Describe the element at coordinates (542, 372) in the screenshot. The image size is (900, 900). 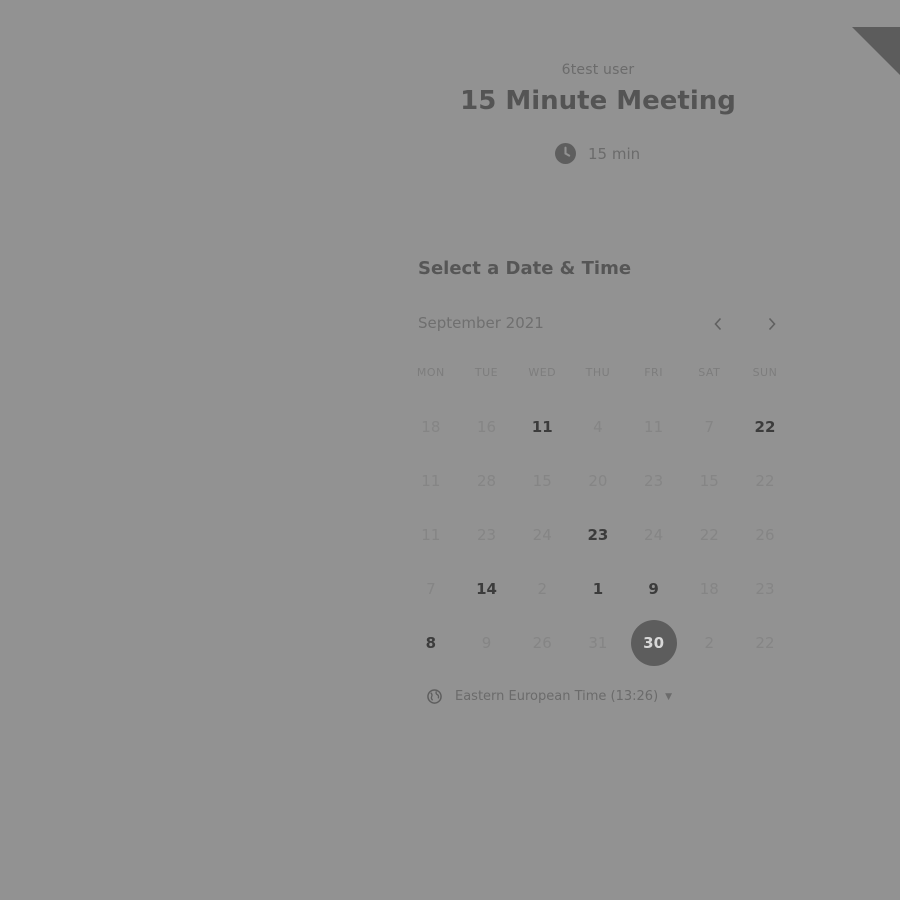
I see `weekday-label: WED` at that location.